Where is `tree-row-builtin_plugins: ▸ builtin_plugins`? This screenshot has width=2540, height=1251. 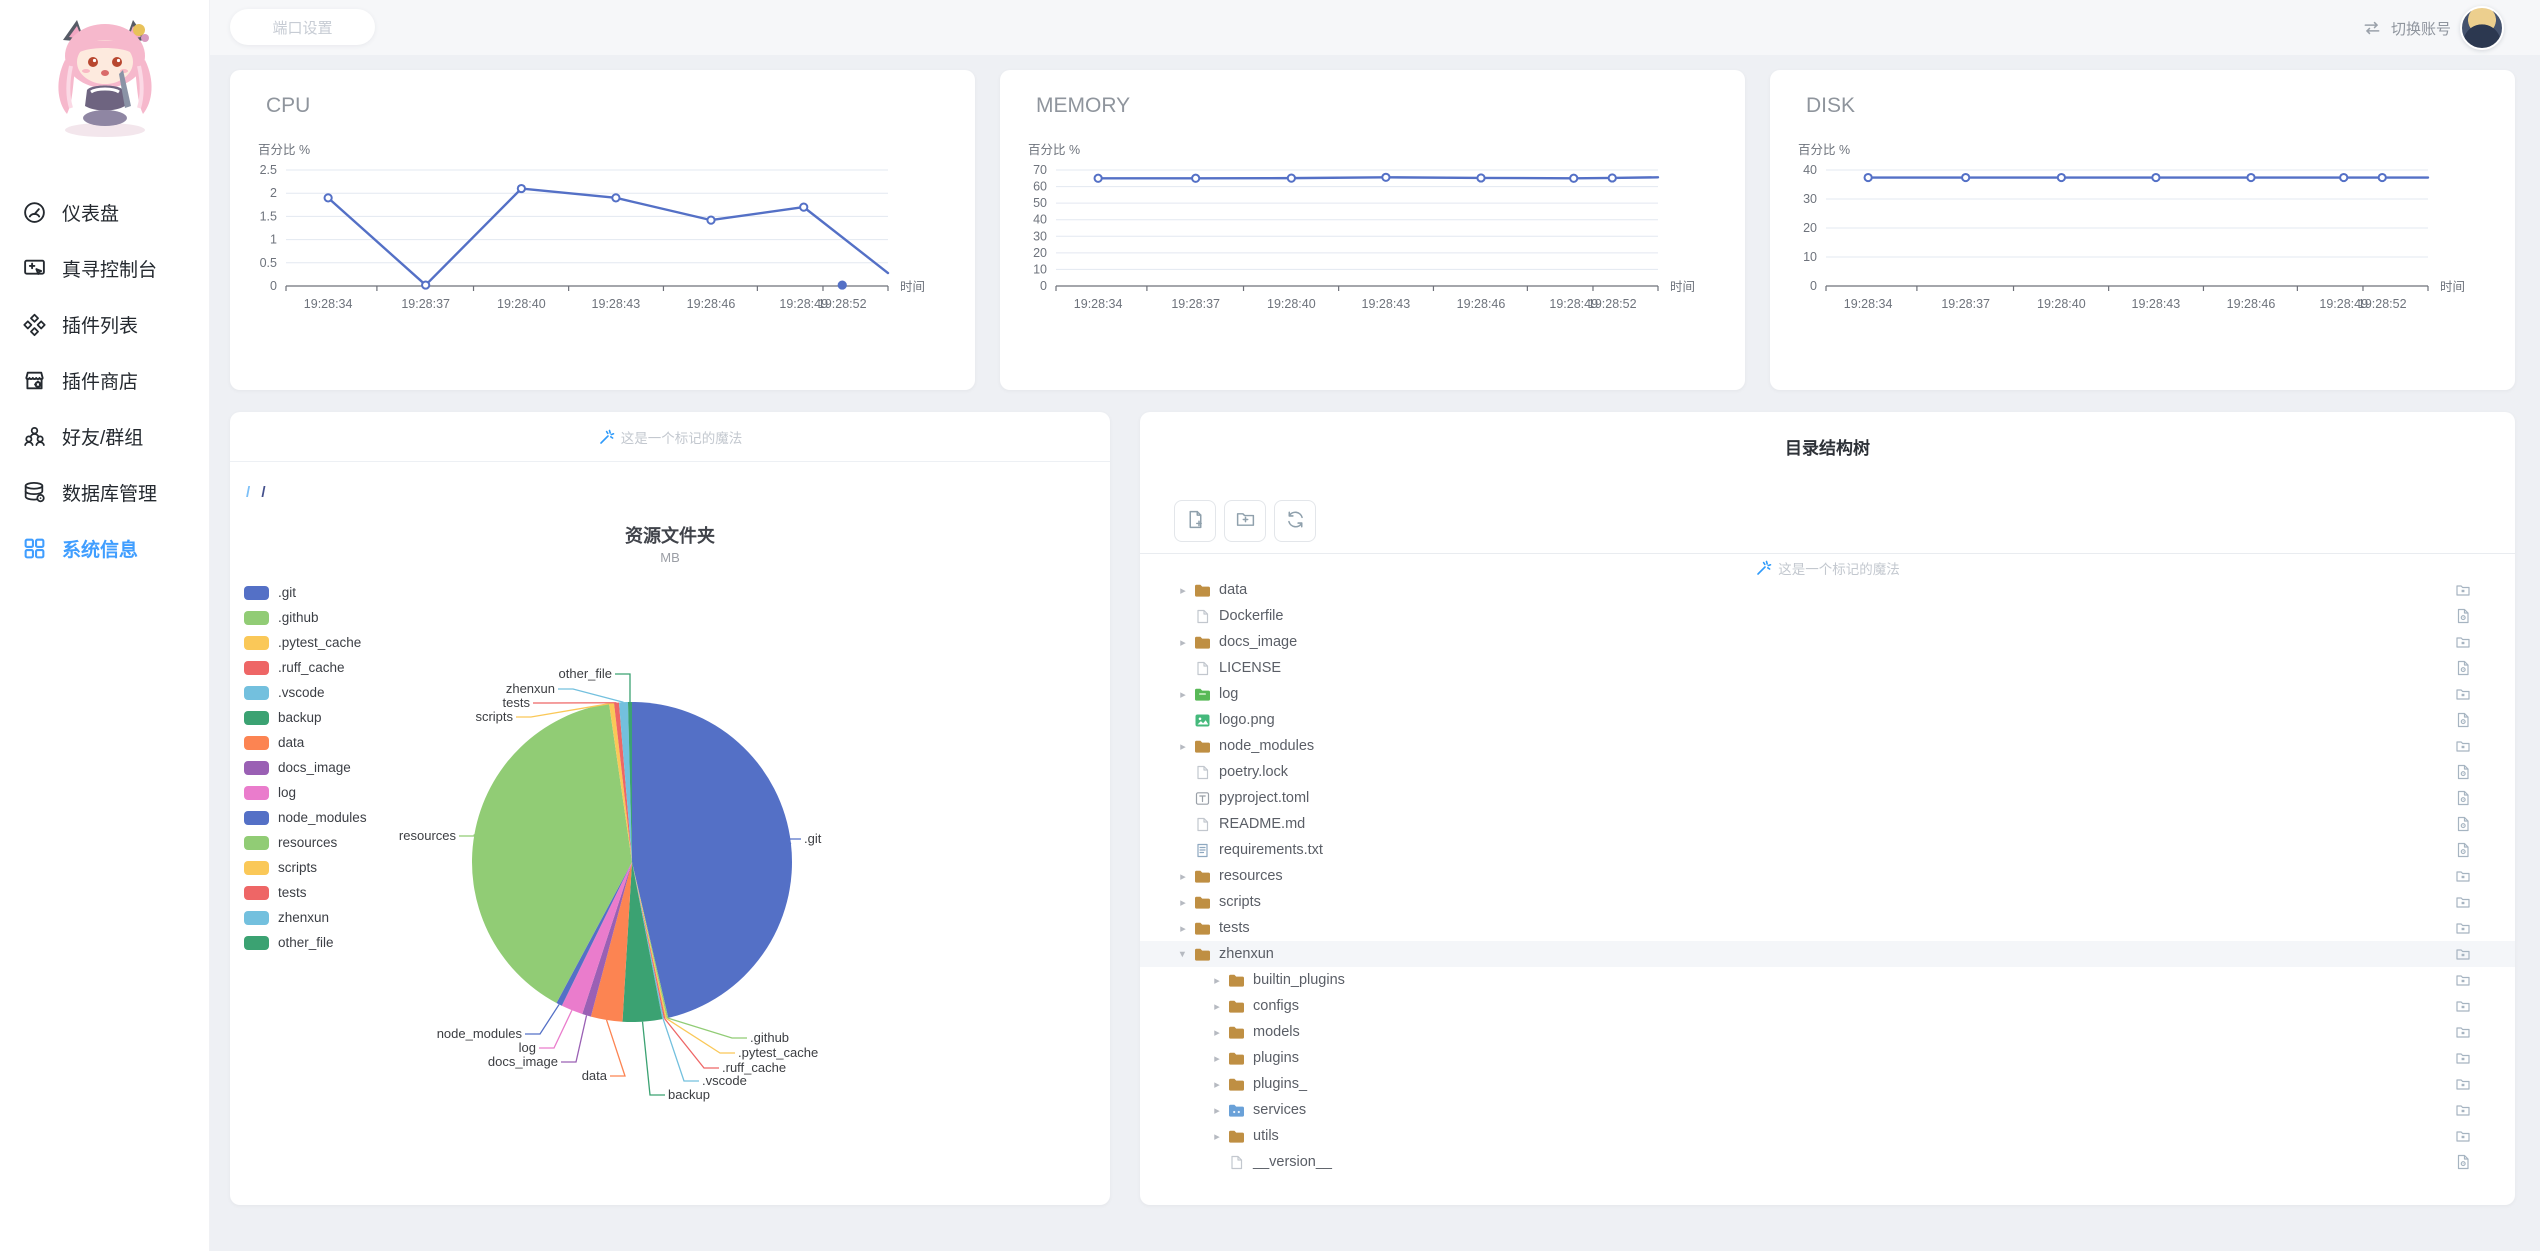
tree-row-builtin_plugins: ▸ builtin_plugins is located at coordinates (1827, 980).